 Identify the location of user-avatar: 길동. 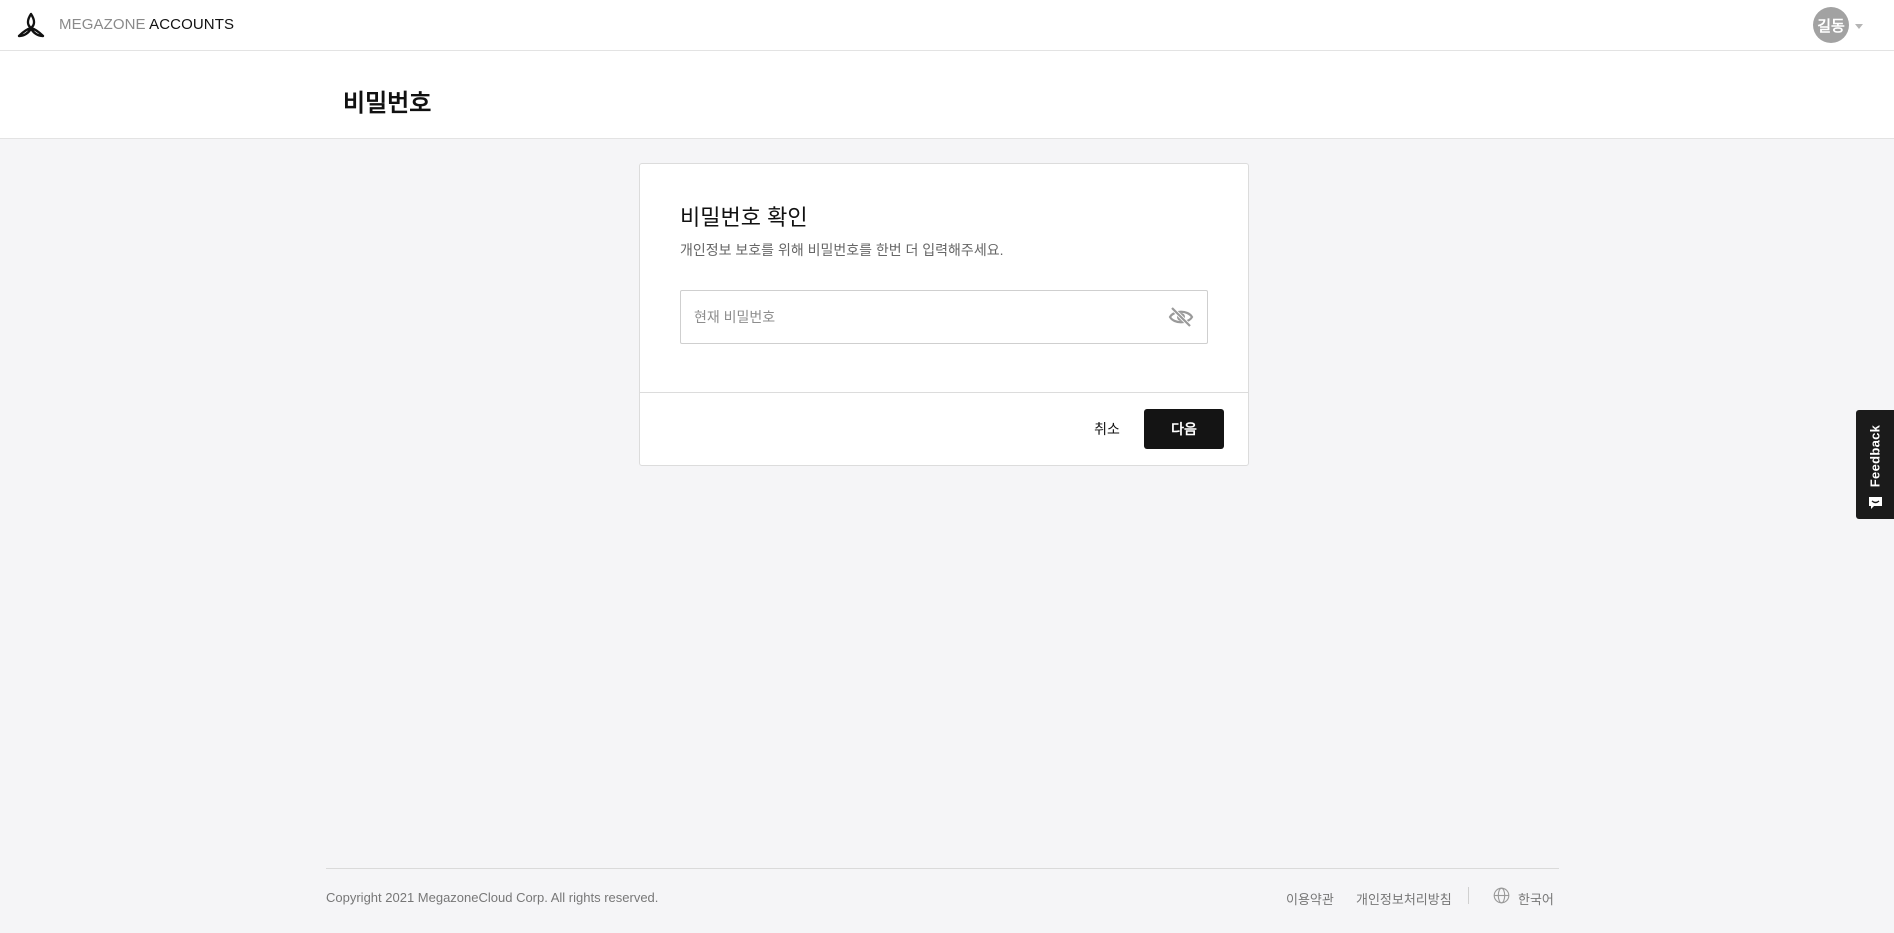
(1831, 25).